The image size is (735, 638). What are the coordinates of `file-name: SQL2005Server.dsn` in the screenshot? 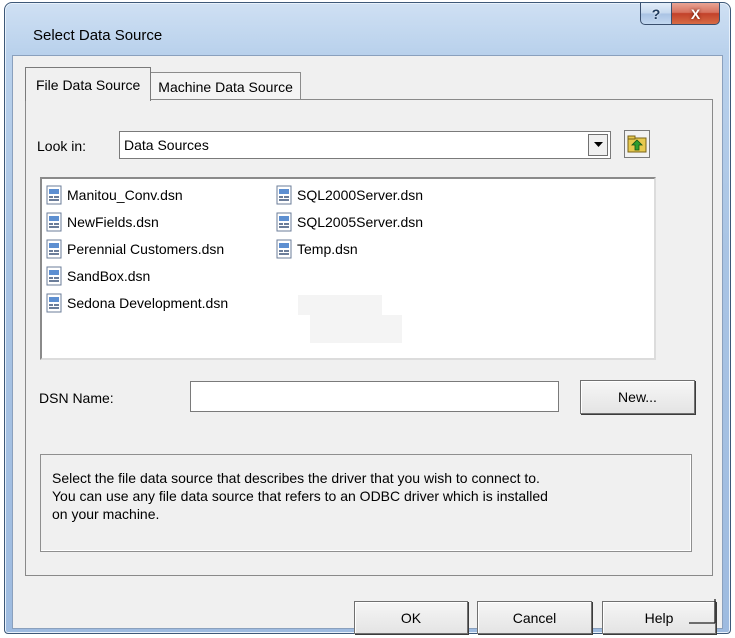 It's located at (360, 221).